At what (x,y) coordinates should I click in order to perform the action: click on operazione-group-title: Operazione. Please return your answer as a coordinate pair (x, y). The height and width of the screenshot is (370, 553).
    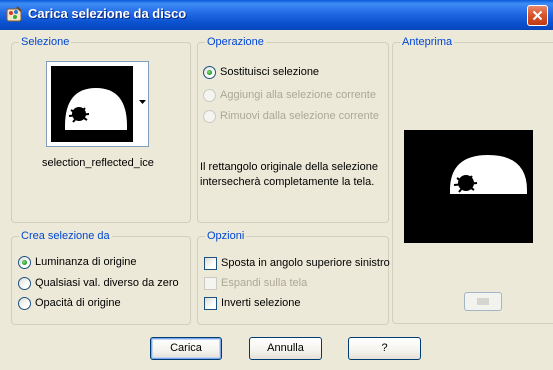
    Looking at the image, I should click on (235, 42).